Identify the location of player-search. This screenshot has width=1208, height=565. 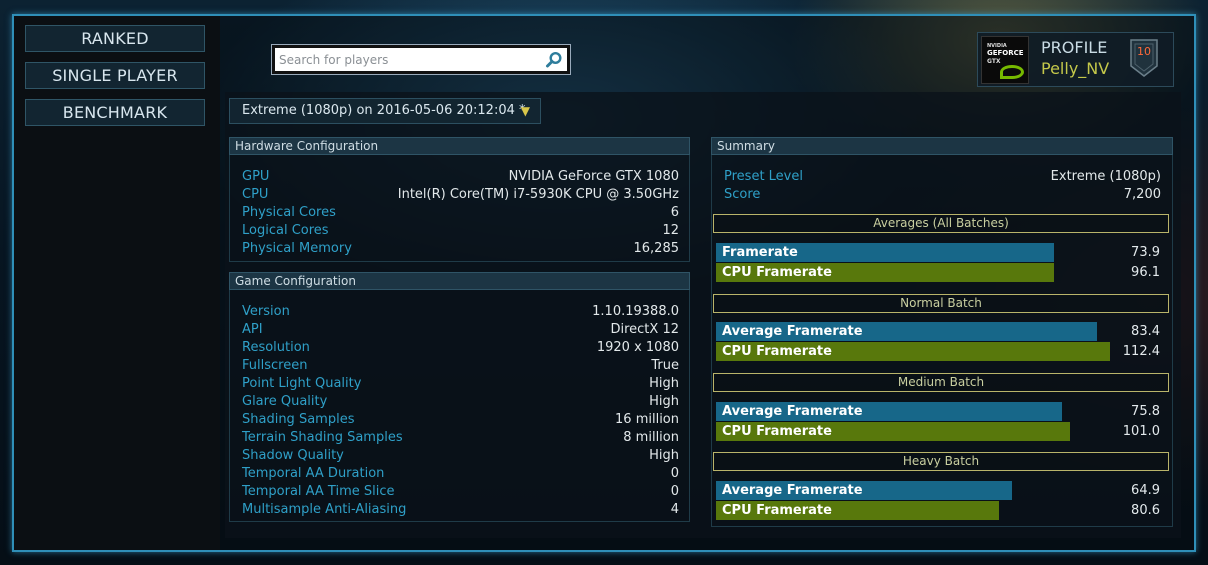
(421, 59).